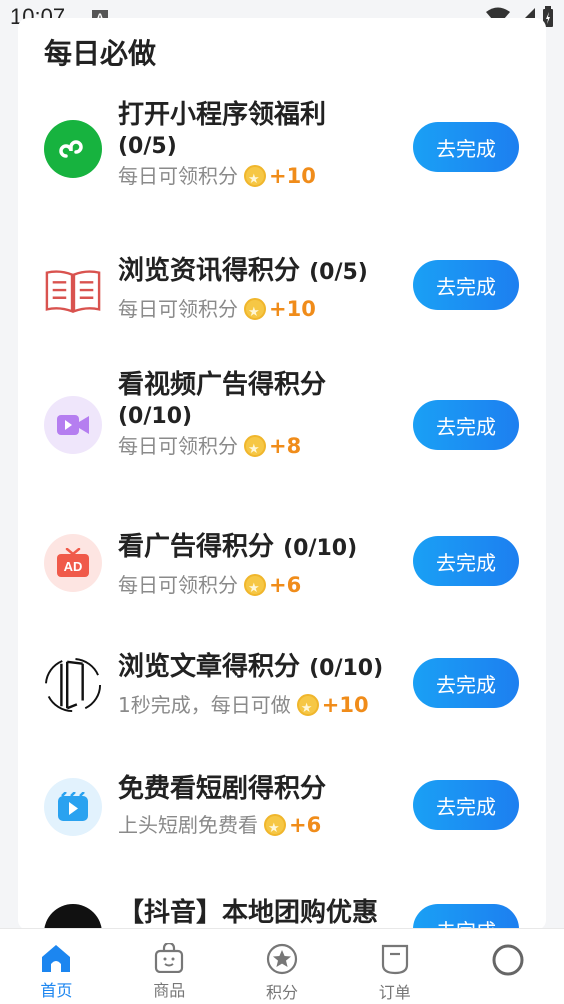 This screenshot has height=1004, width=564. Describe the element at coordinates (73, 425) in the screenshot. I see `video-camera-icon` at that location.